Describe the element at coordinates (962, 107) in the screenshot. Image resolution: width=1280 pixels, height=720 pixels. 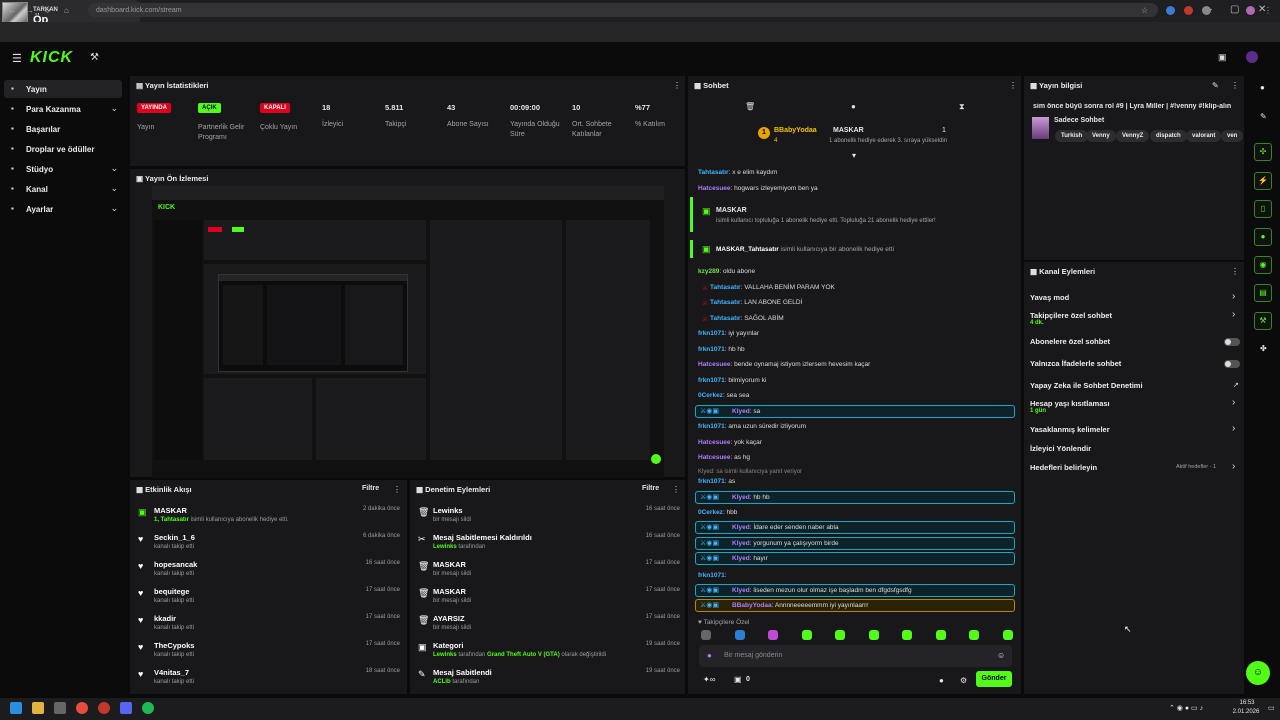
I see `hourglass-icon: ⧗` at that location.